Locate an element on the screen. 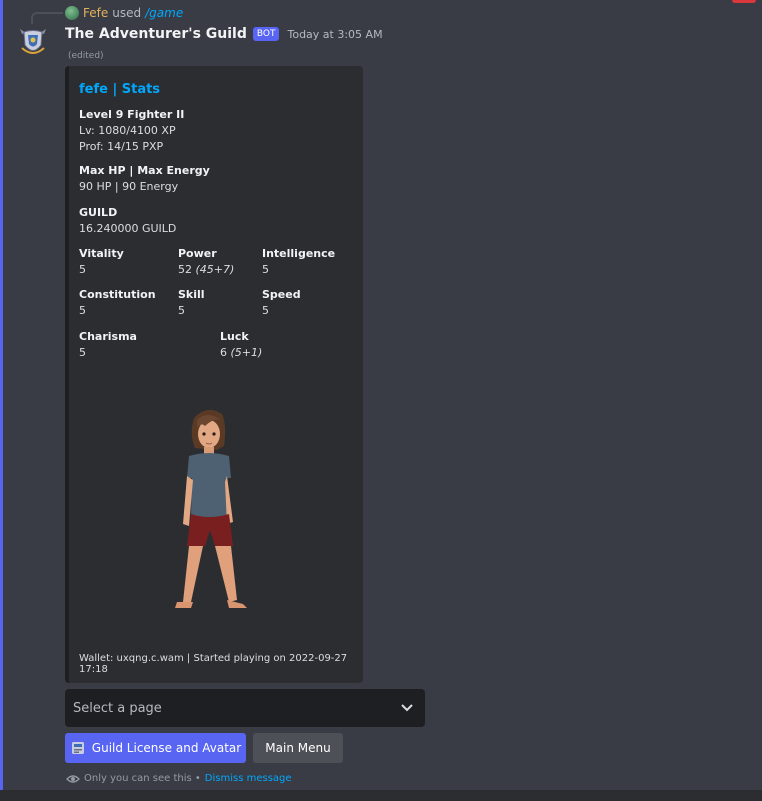 This screenshot has height=801, width=762. character-avatar is located at coordinates (211, 508).